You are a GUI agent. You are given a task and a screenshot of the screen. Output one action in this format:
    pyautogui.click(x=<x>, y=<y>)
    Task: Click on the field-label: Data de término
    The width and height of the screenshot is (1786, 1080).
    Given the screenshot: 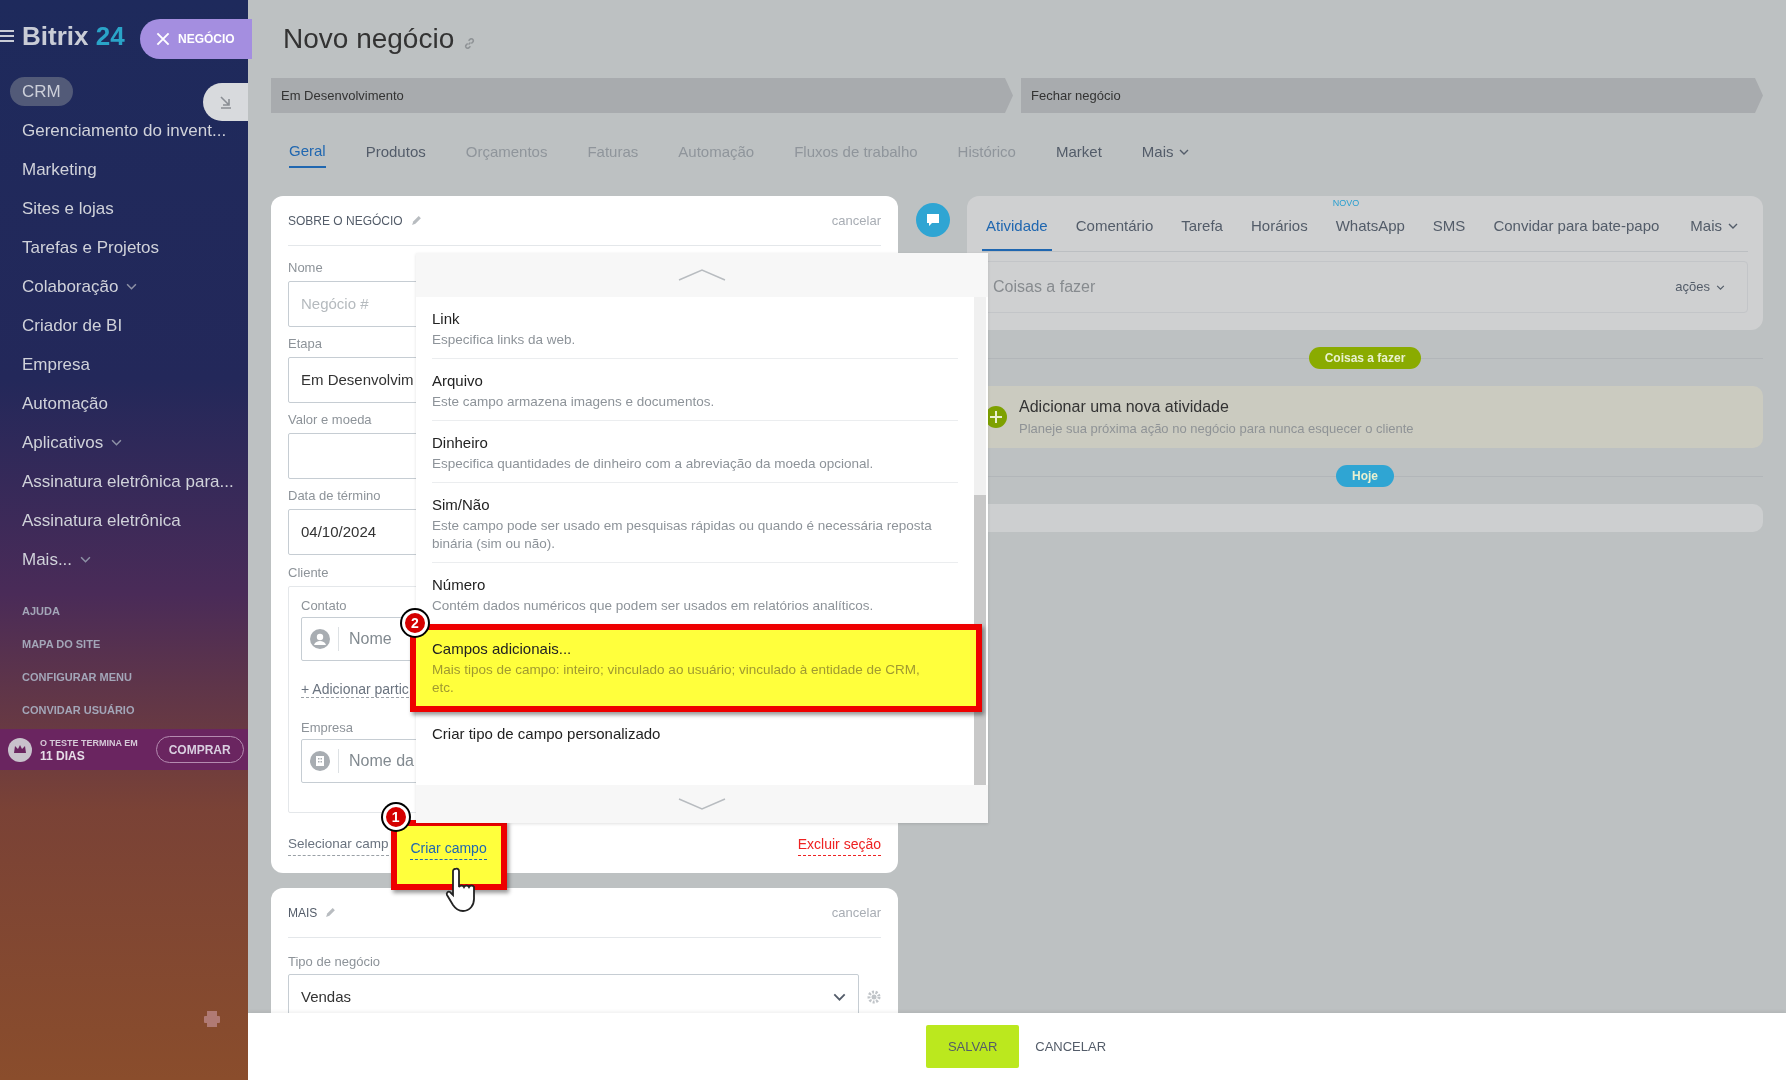 What is the action you would take?
    pyautogui.click(x=334, y=496)
    